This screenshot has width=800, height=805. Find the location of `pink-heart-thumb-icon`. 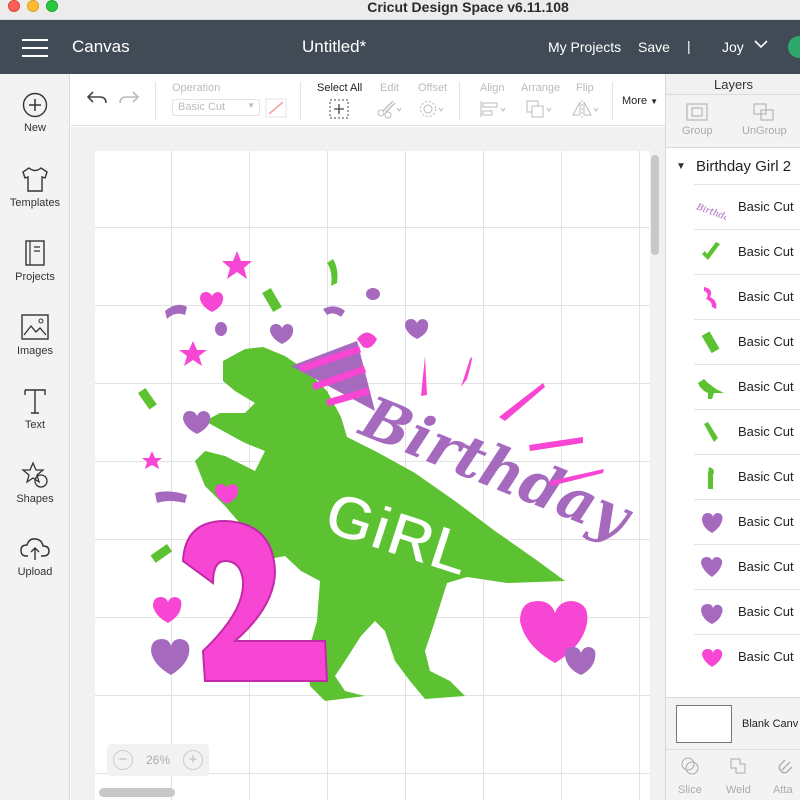

pink-heart-thumb-icon is located at coordinates (712, 658).